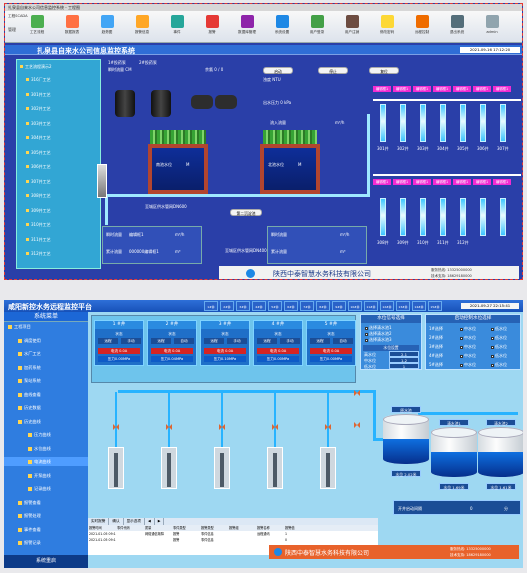 The image size is (527, 573). What do you see at coordinates (333, 70) in the screenshot?
I see `stop-button: 停止` at bounding box center [333, 70].